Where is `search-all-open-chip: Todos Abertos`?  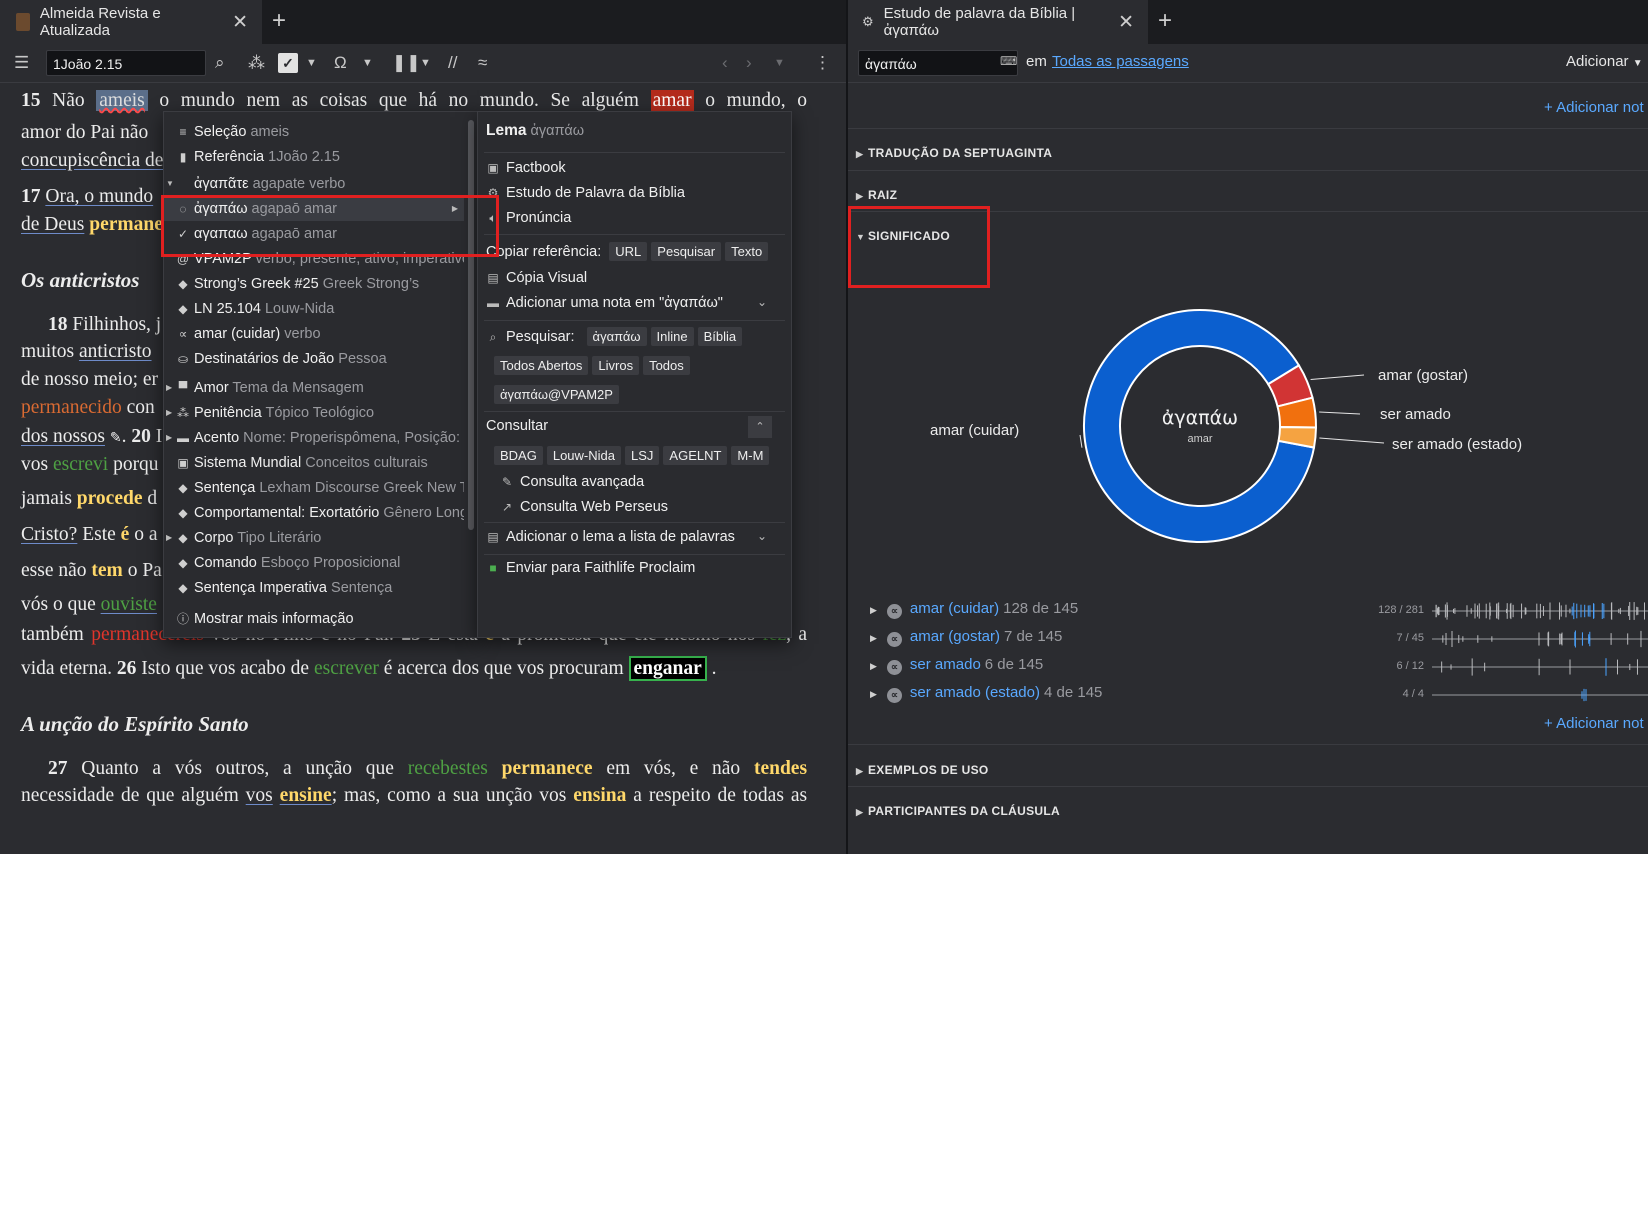 search-all-open-chip: Todos Abertos is located at coordinates (541, 365).